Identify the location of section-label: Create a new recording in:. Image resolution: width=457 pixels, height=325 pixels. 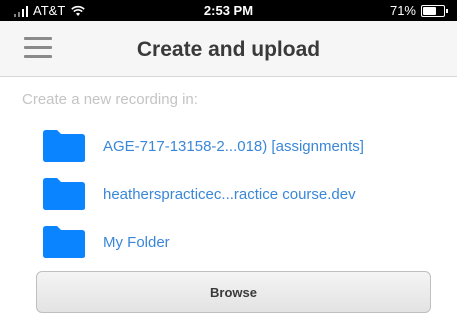
(110, 99).